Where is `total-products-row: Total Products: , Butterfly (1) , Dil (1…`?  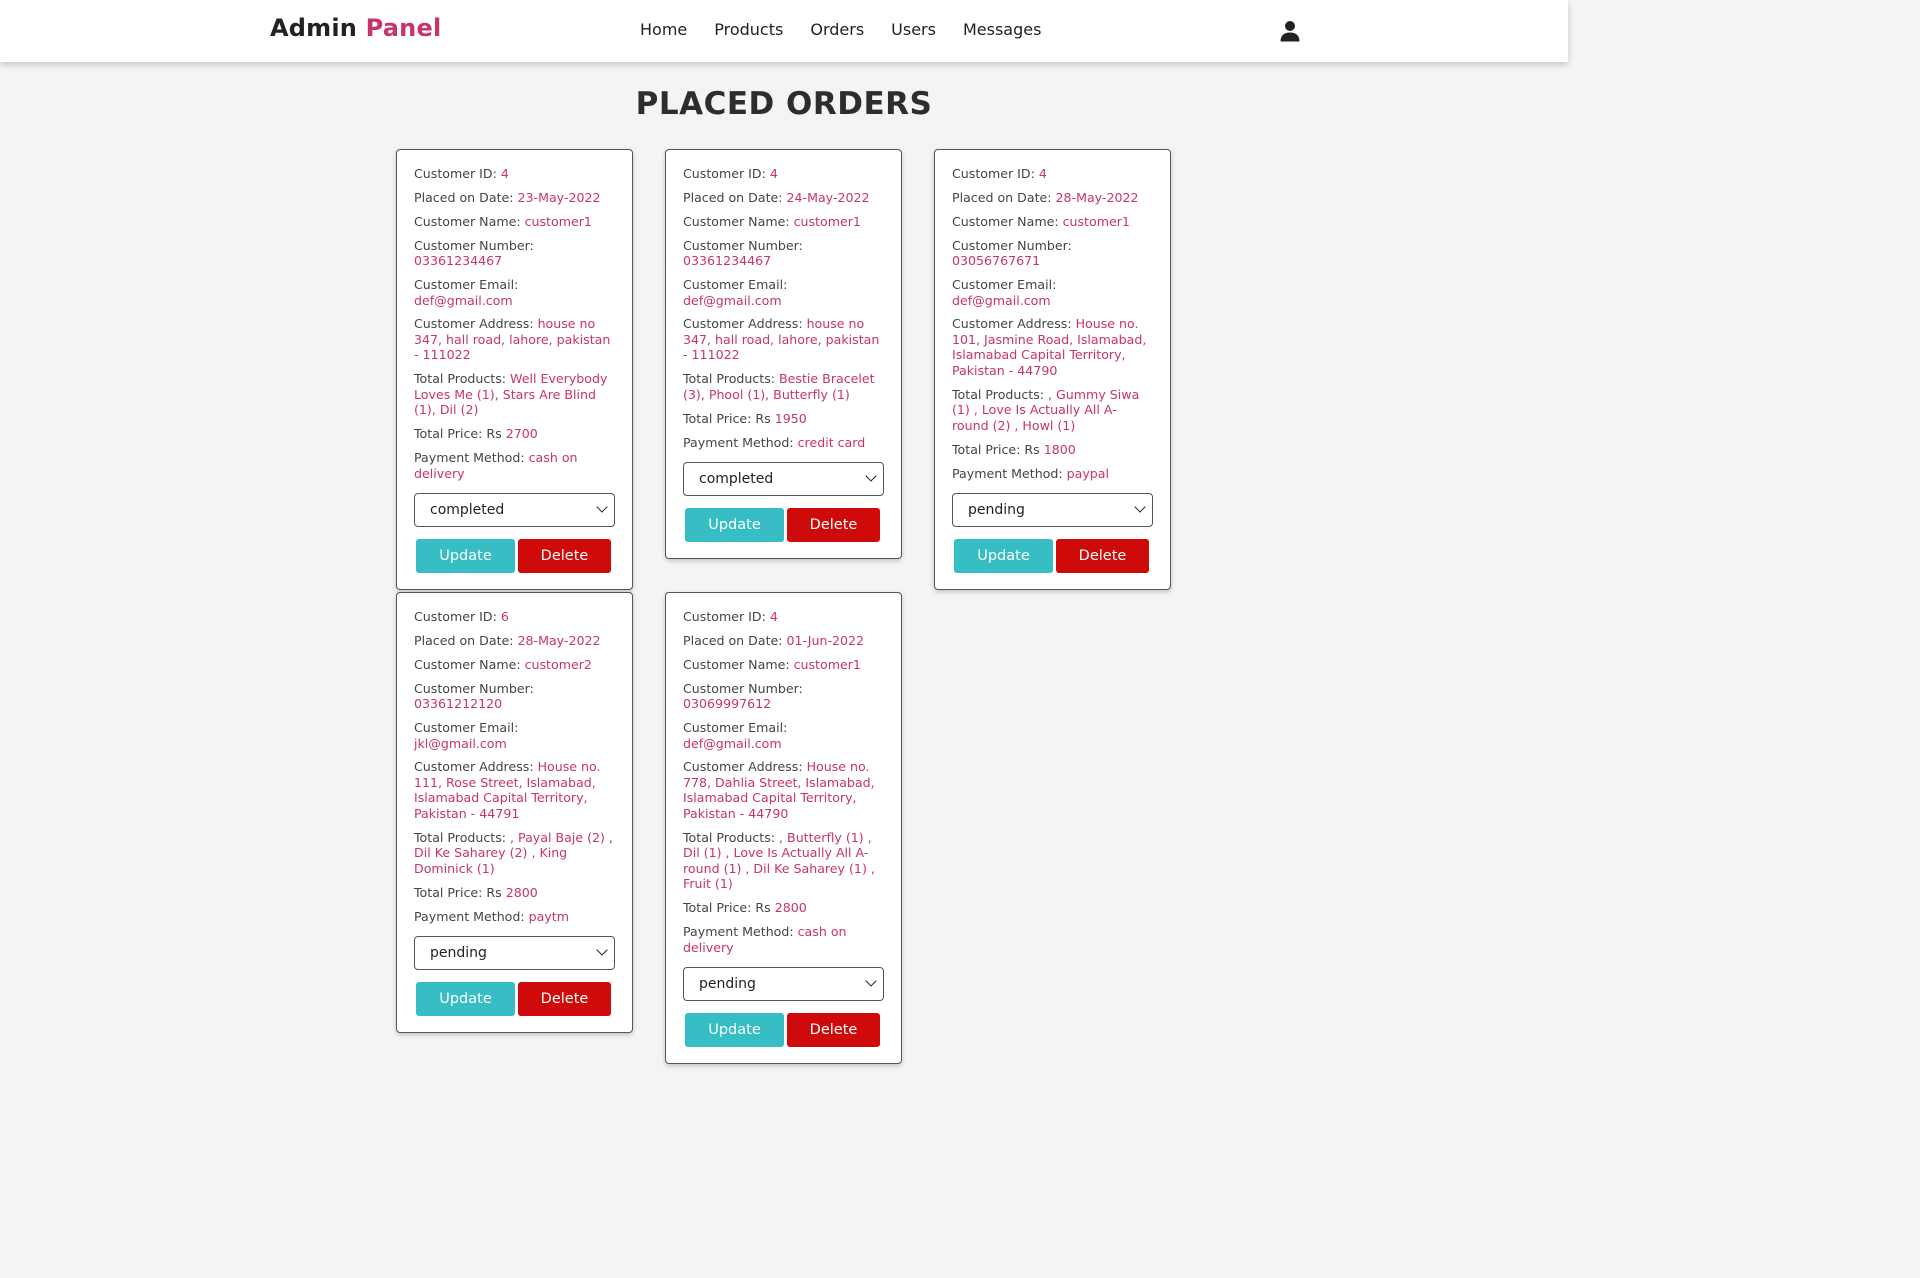
total-products-row: Total Products: , Butterfly (1) , Dil (1… is located at coordinates (783, 861).